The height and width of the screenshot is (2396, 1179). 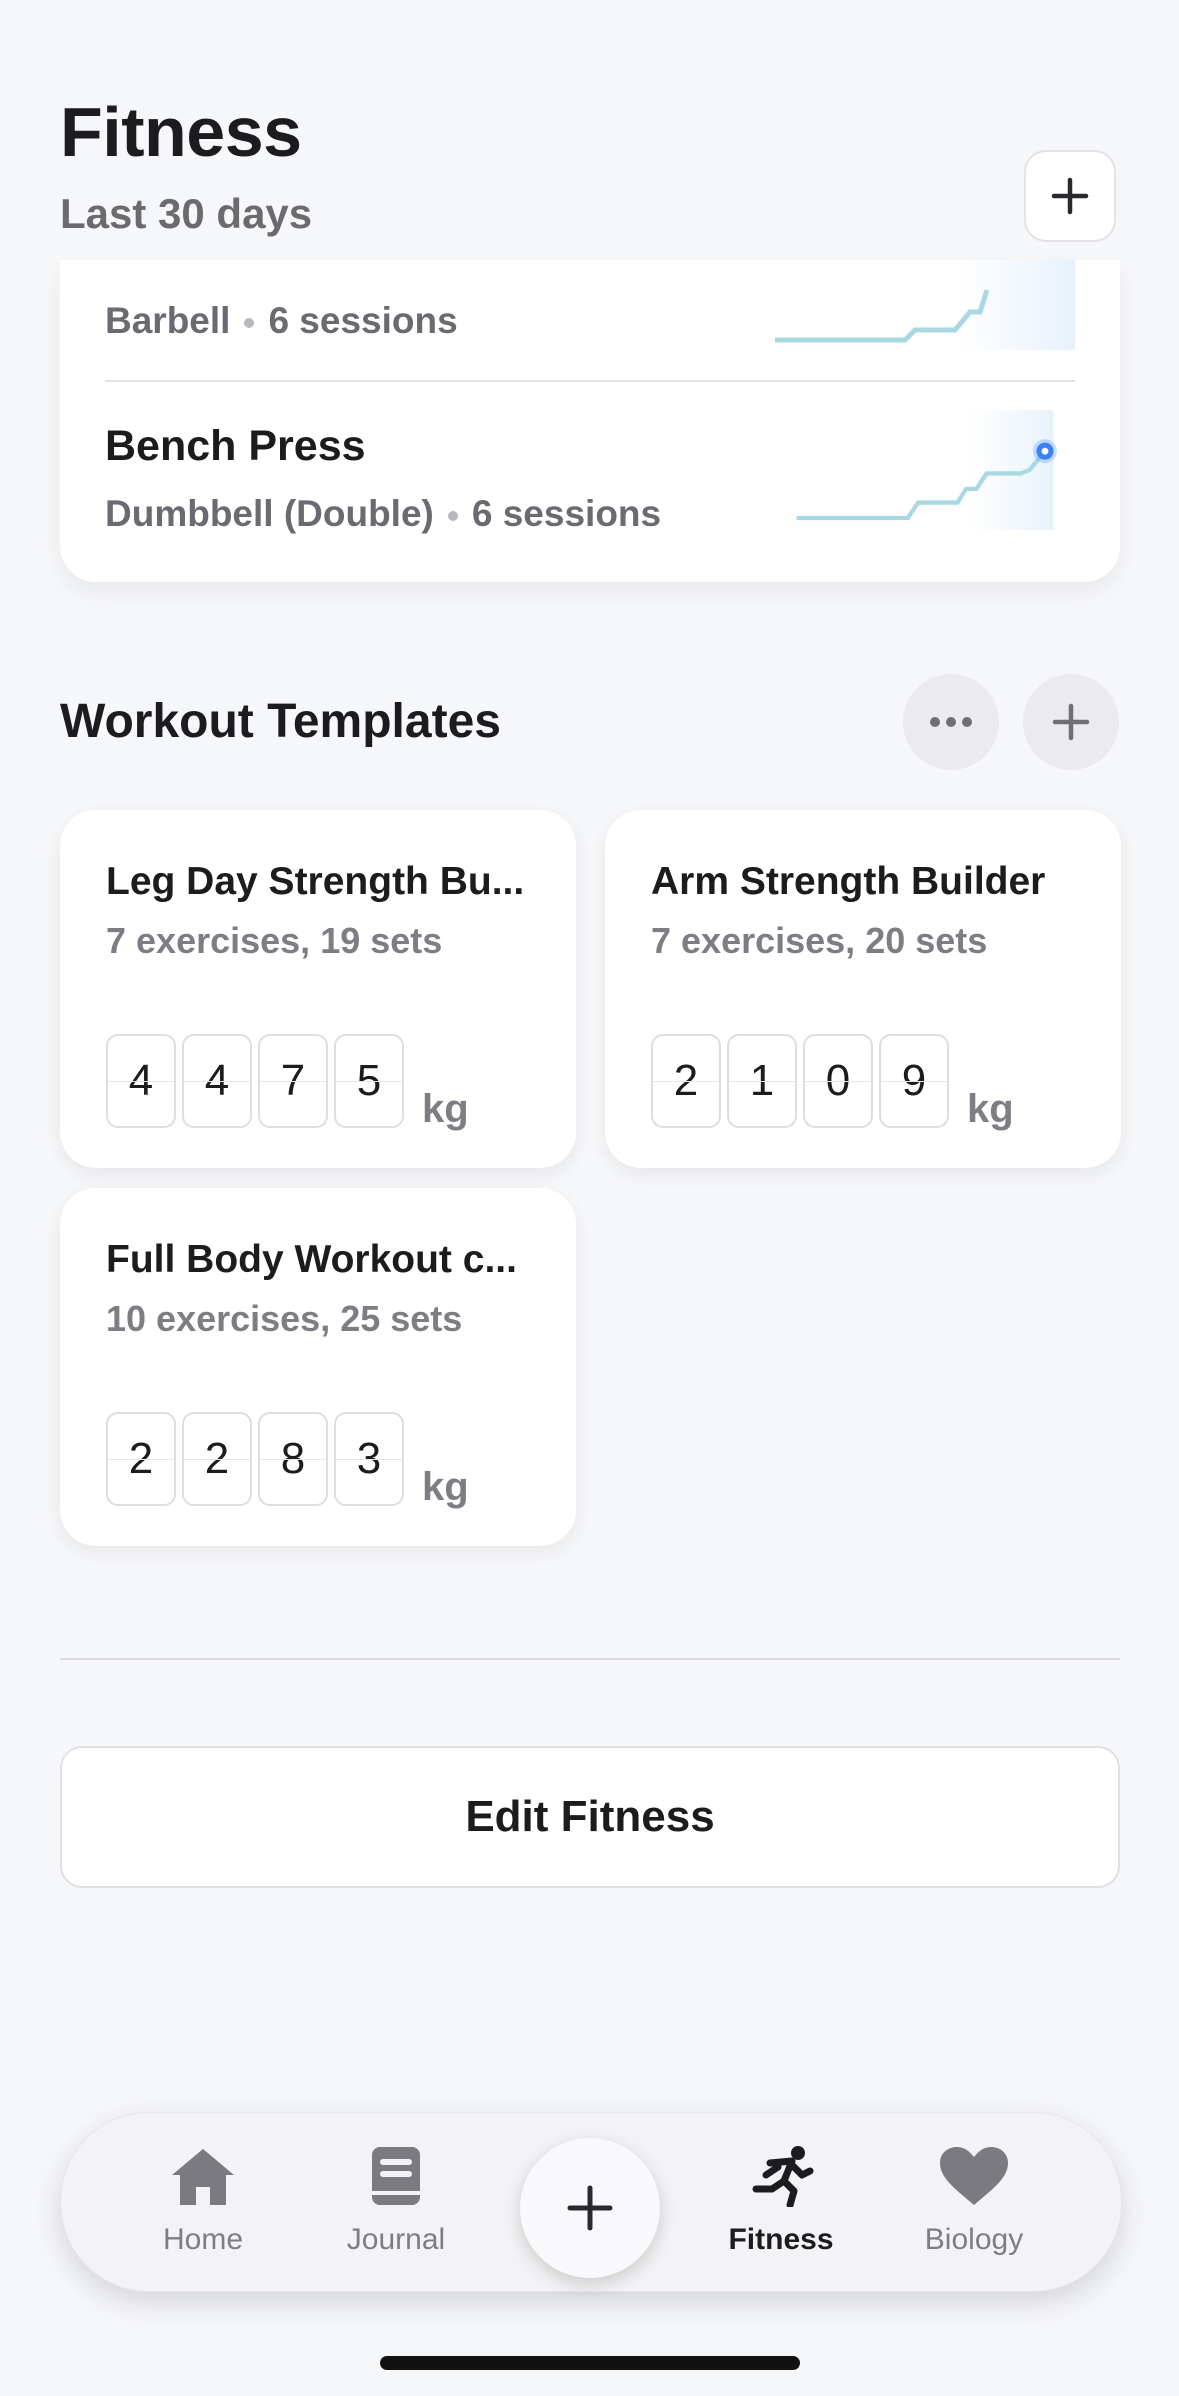 I want to click on row-divider, so click(x=590, y=381).